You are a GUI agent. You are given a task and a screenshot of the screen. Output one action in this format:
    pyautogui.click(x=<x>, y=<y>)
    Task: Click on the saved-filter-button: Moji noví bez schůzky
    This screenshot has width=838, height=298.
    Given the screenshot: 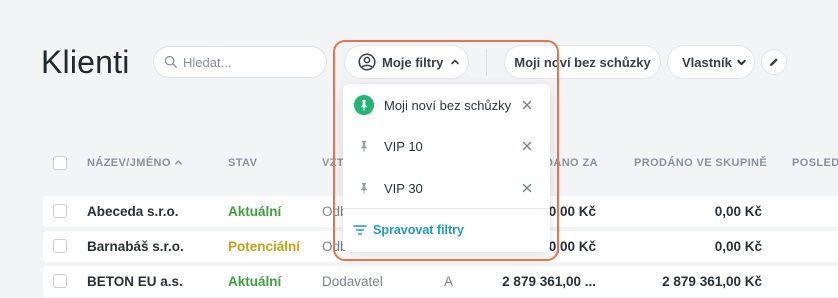 What is the action you would take?
    pyautogui.click(x=582, y=62)
    